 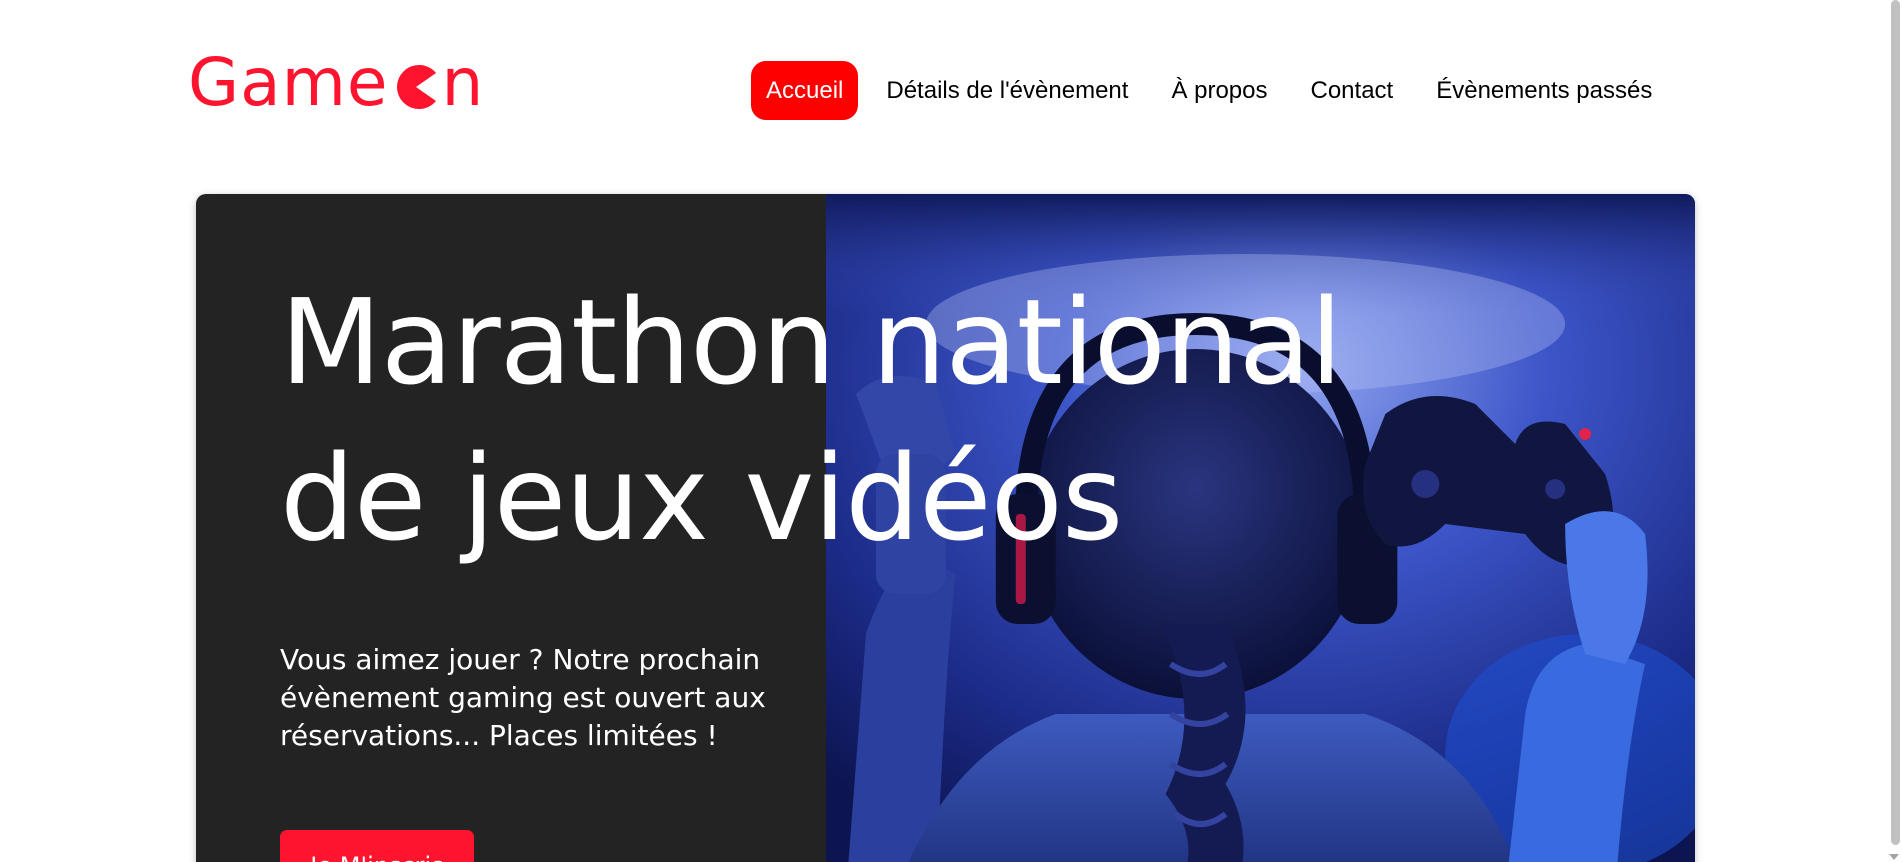 I want to click on page-scrollbar, so click(x=1893, y=431).